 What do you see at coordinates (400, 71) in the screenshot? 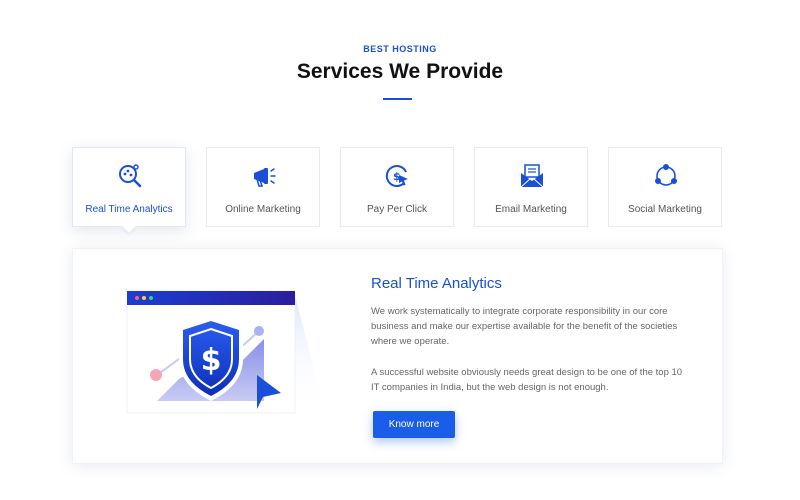
I see `section-title: Services We Provide` at bounding box center [400, 71].